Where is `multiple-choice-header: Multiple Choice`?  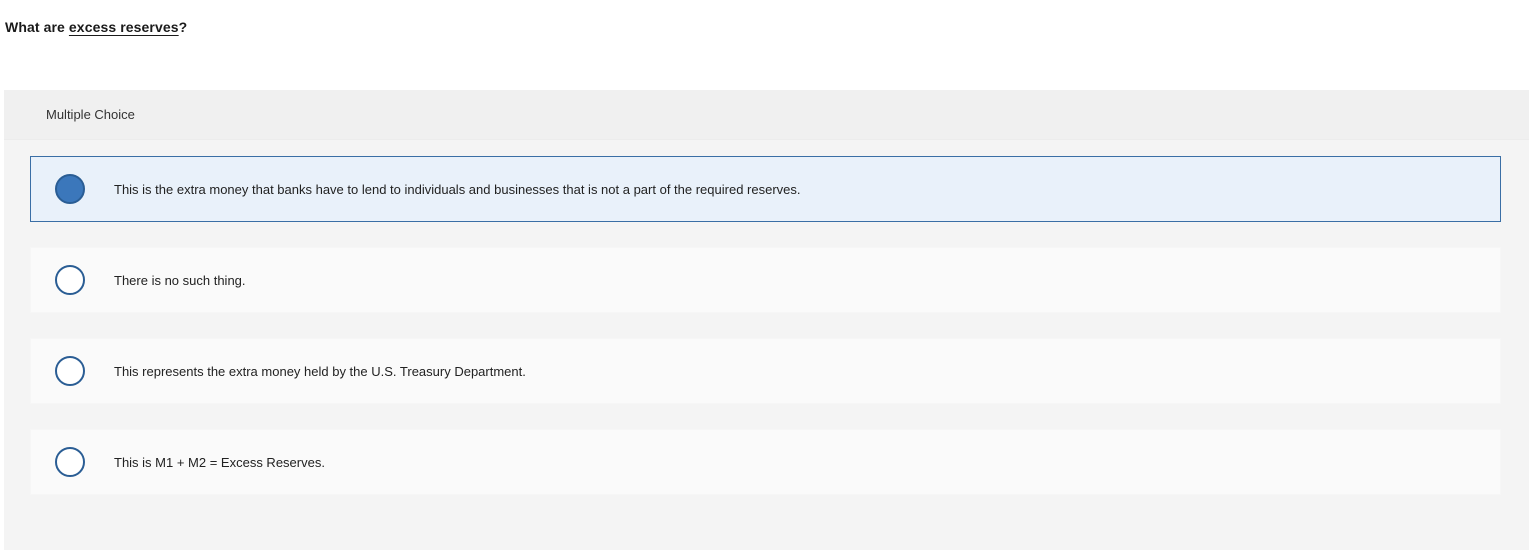 multiple-choice-header: Multiple Choice is located at coordinates (766, 115).